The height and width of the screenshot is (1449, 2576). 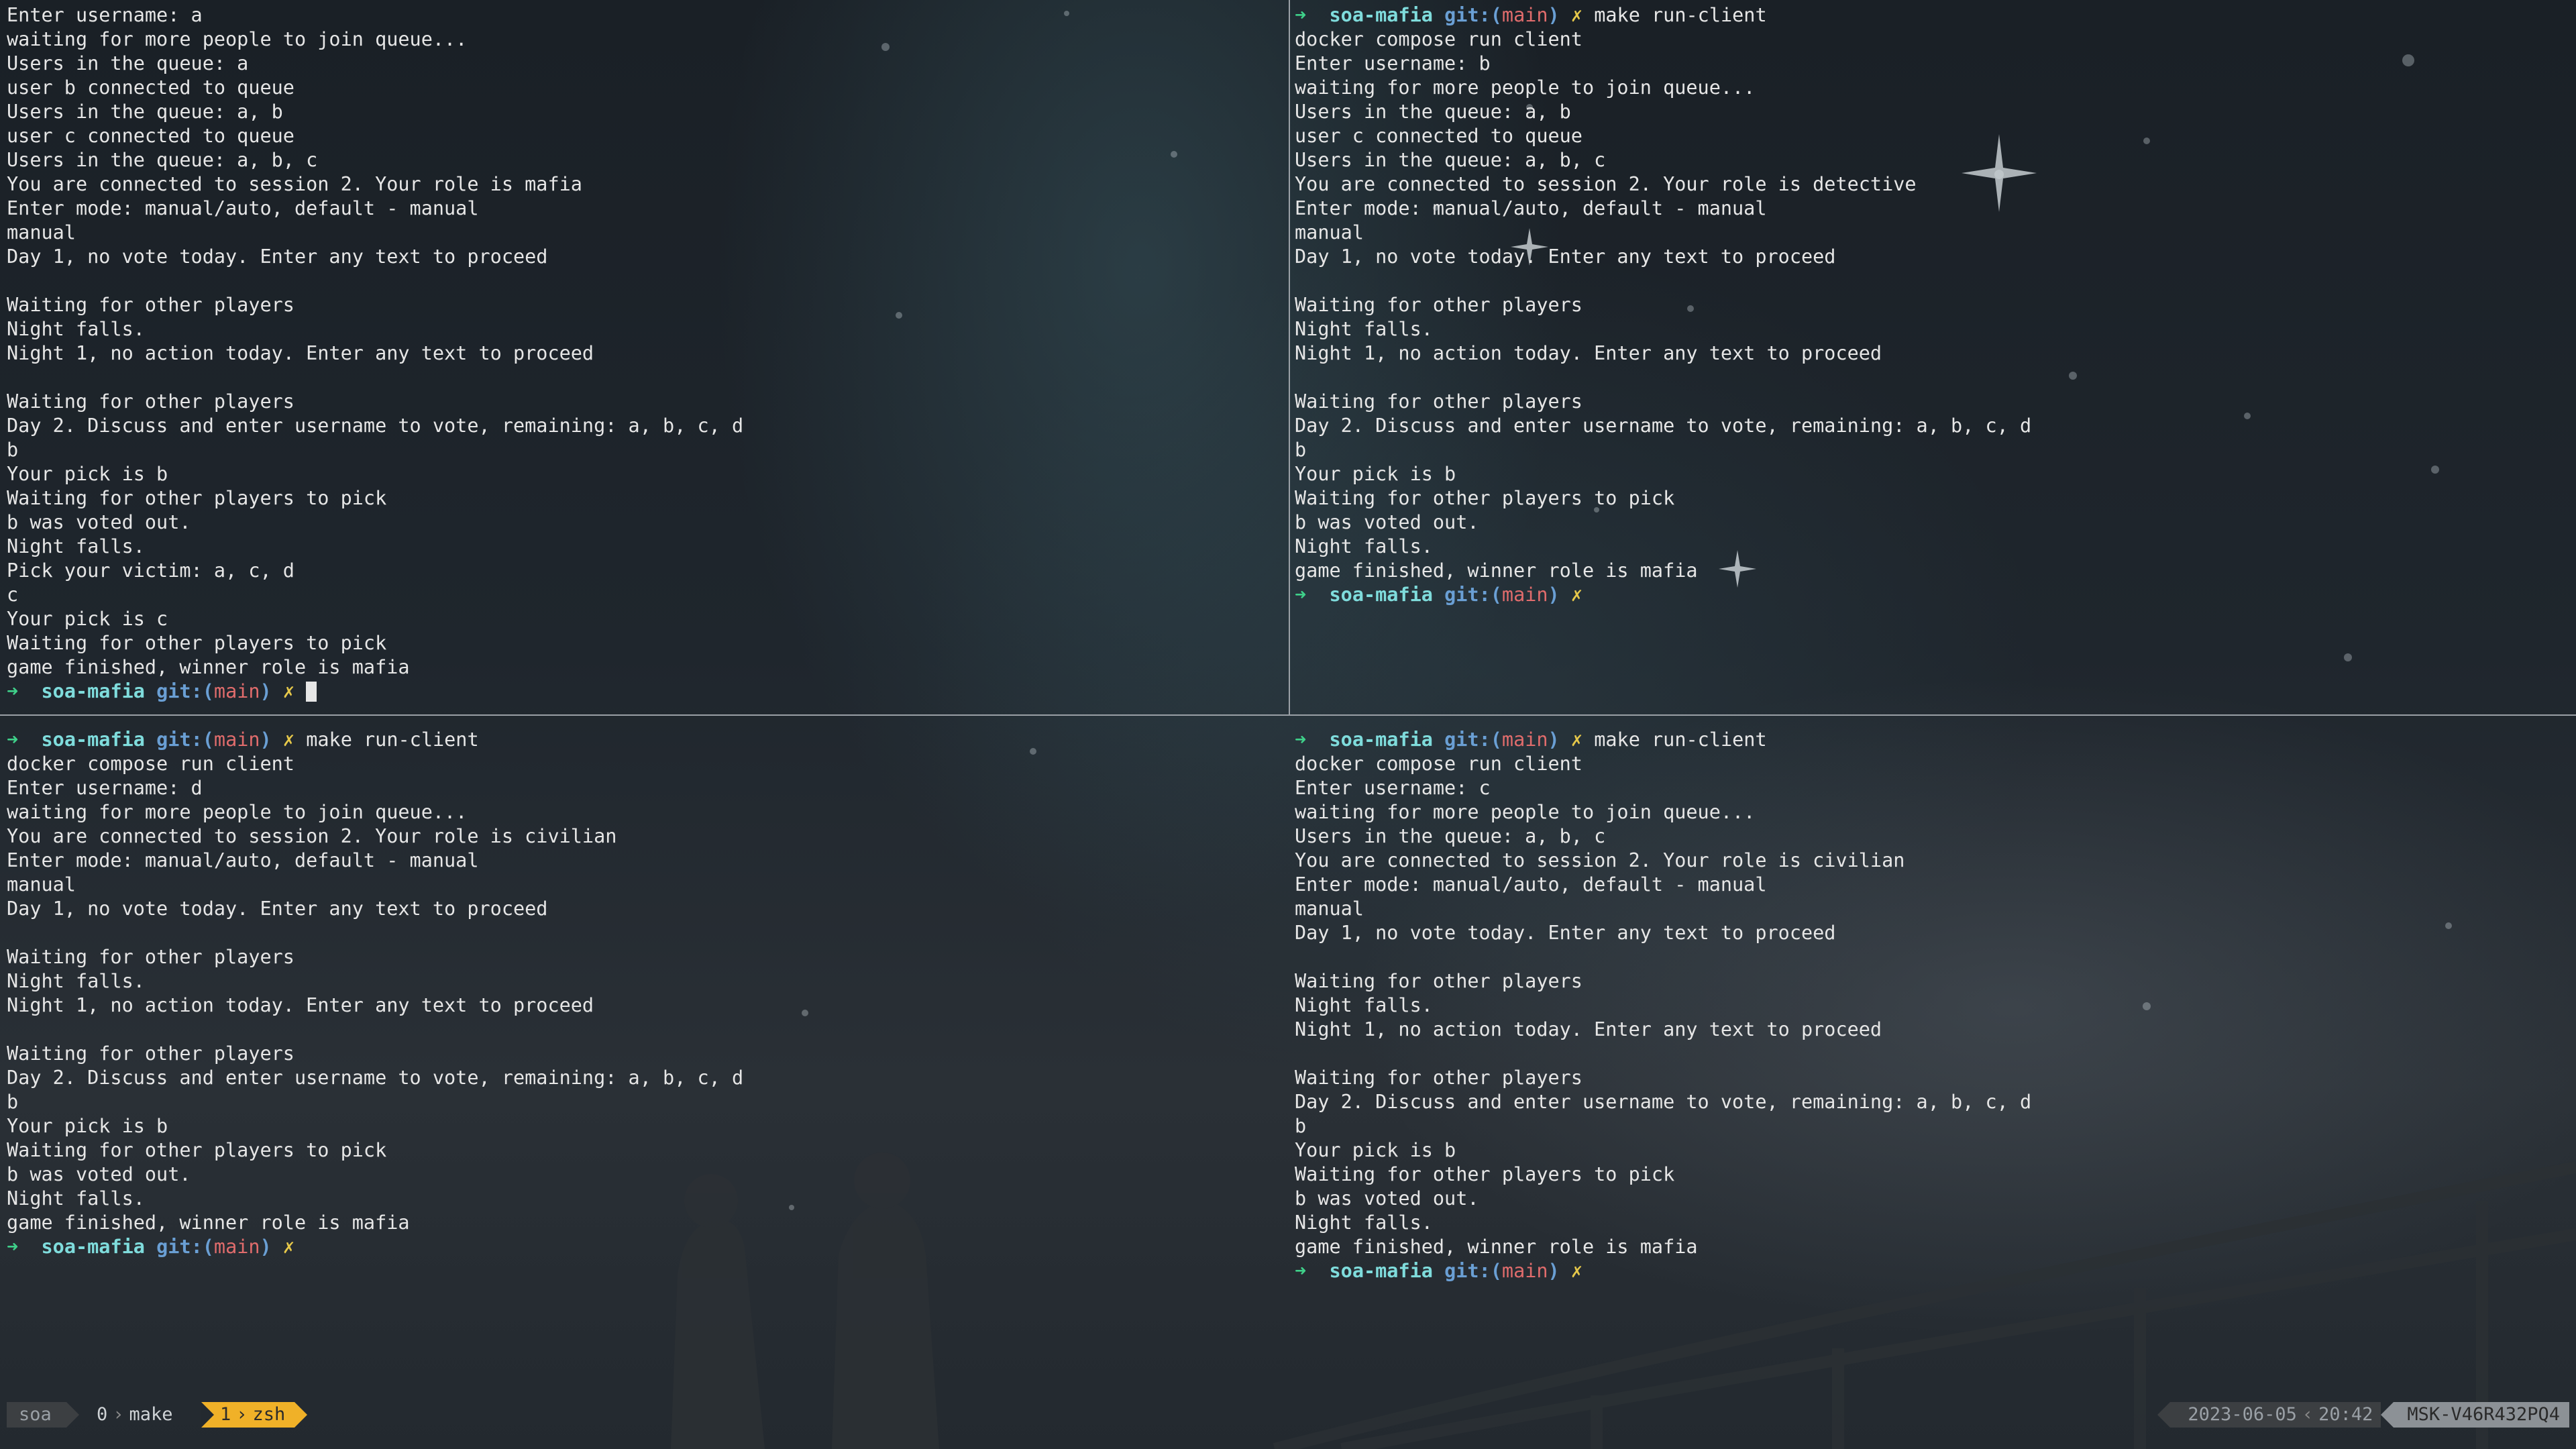 I want to click on output-line: Pick your victim: a, c, d, so click(x=150, y=570).